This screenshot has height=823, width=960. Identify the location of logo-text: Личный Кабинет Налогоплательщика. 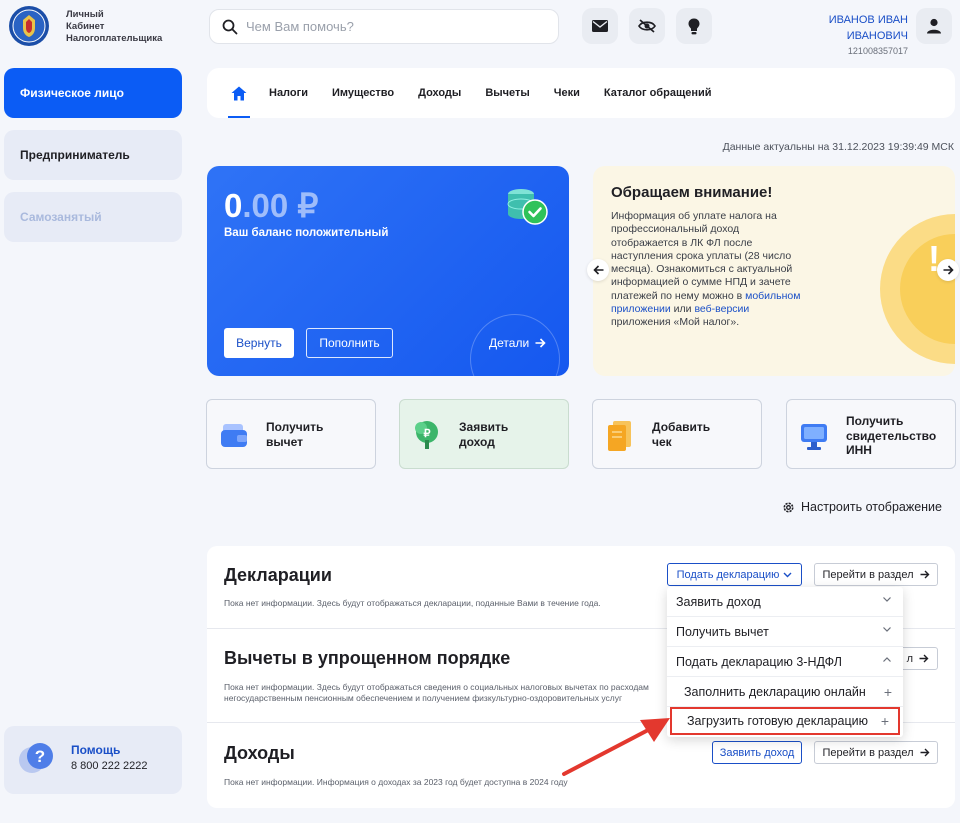
(114, 27).